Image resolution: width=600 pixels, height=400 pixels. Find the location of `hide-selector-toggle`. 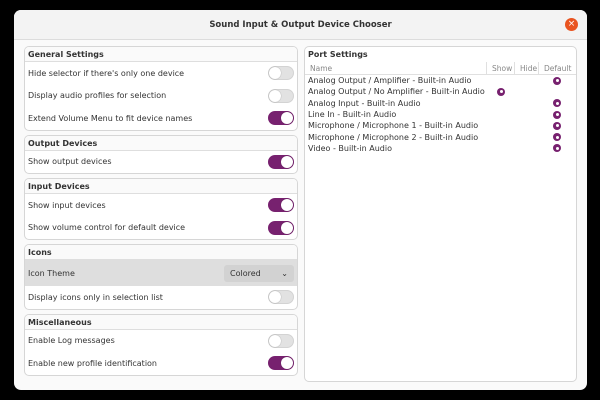

hide-selector-toggle is located at coordinates (281, 73).